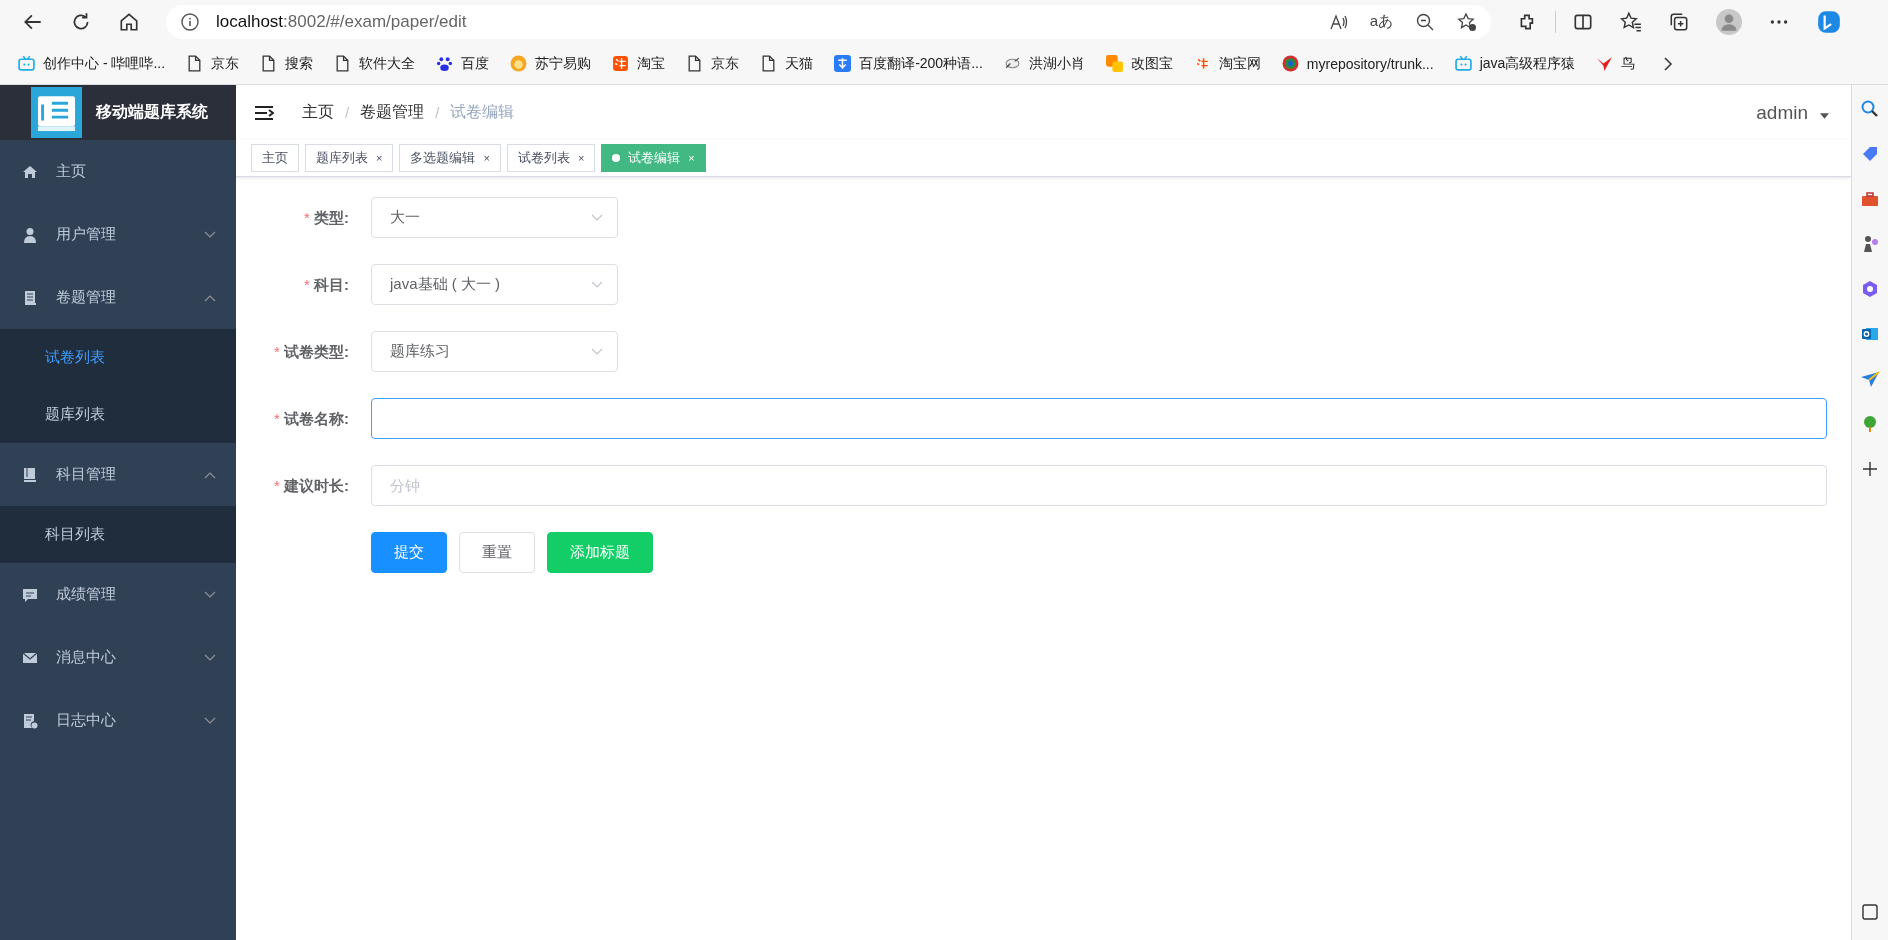 This screenshot has height=940, width=1888. What do you see at coordinates (30, 234) in the screenshot?
I see `user-icon` at bounding box center [30, 234].